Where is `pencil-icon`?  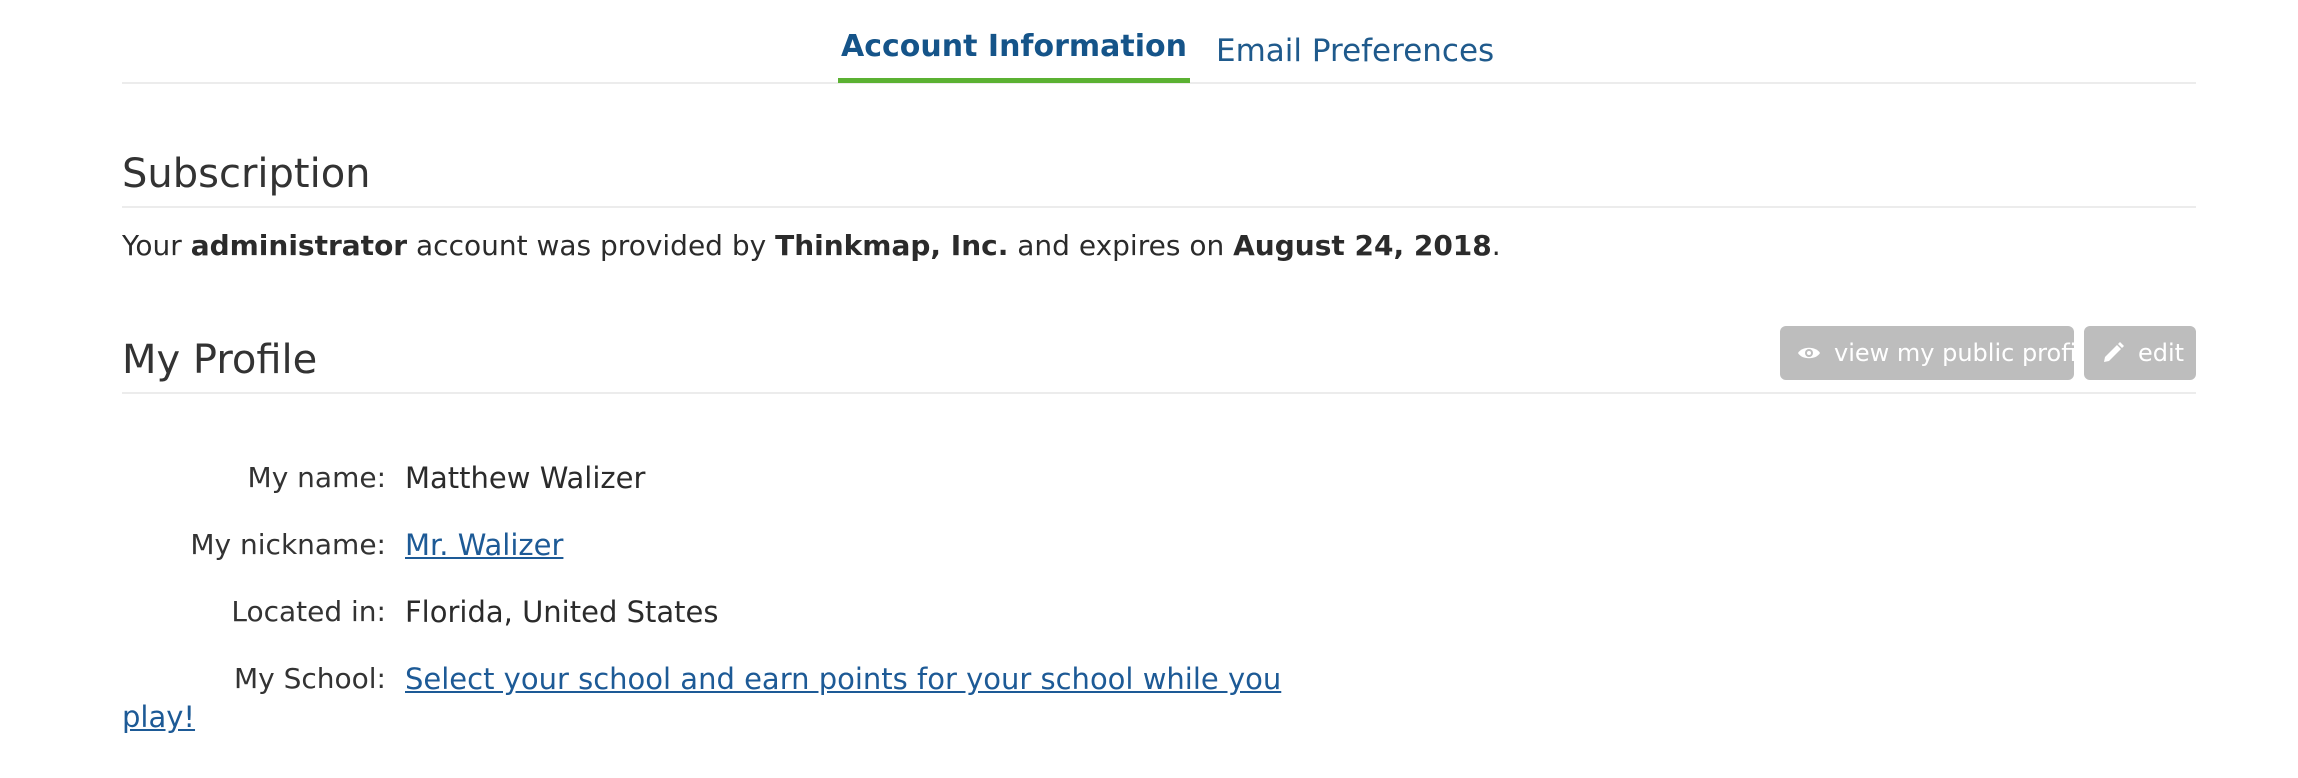 pencil-icon is located at coordinates (2113, 353).